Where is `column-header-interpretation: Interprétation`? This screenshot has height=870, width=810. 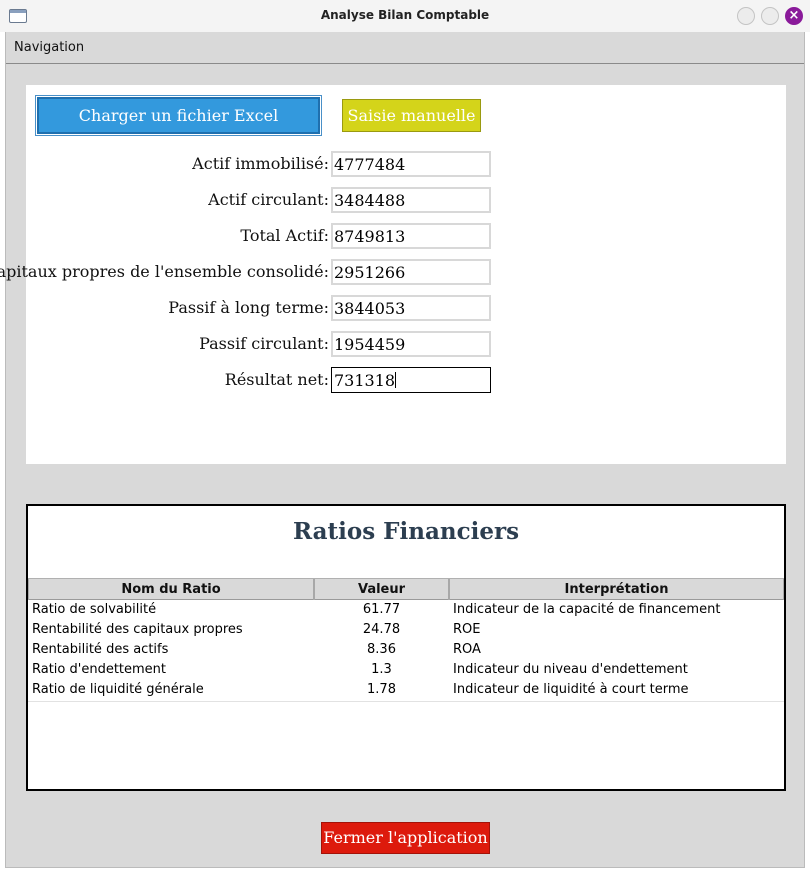
column-header-interpretation: Interprétation is located at coordinates (616, 589).